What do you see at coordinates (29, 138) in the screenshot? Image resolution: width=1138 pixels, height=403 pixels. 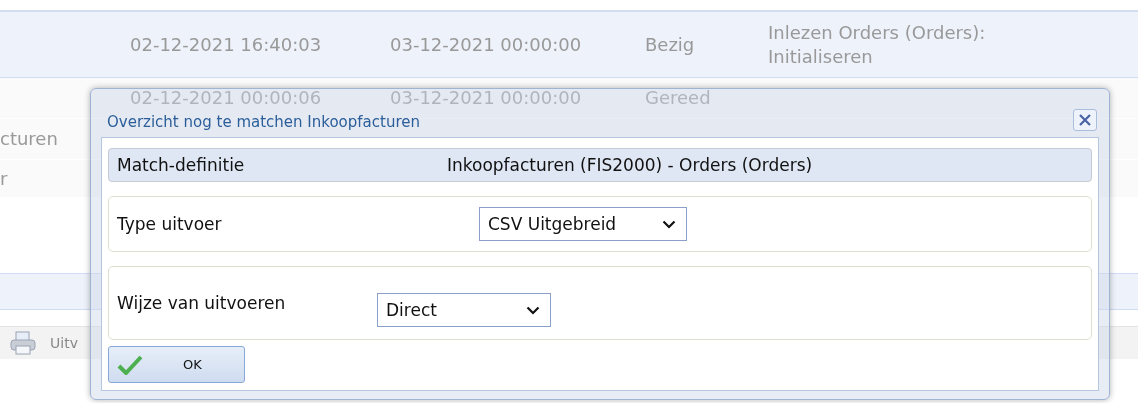 I see `table-cell: cturen` at bounding box center [29, 138].